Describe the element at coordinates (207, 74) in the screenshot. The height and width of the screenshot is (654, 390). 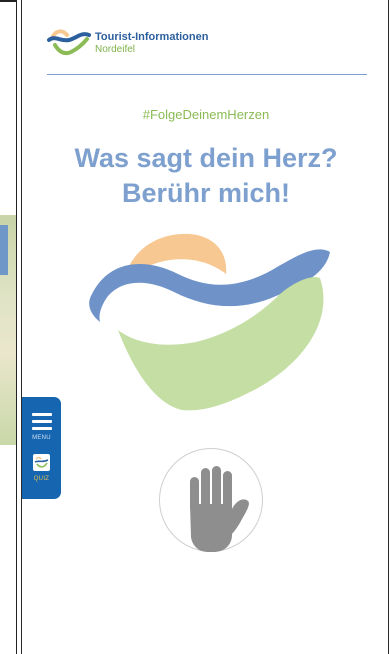
I see `header-divider` at that location.